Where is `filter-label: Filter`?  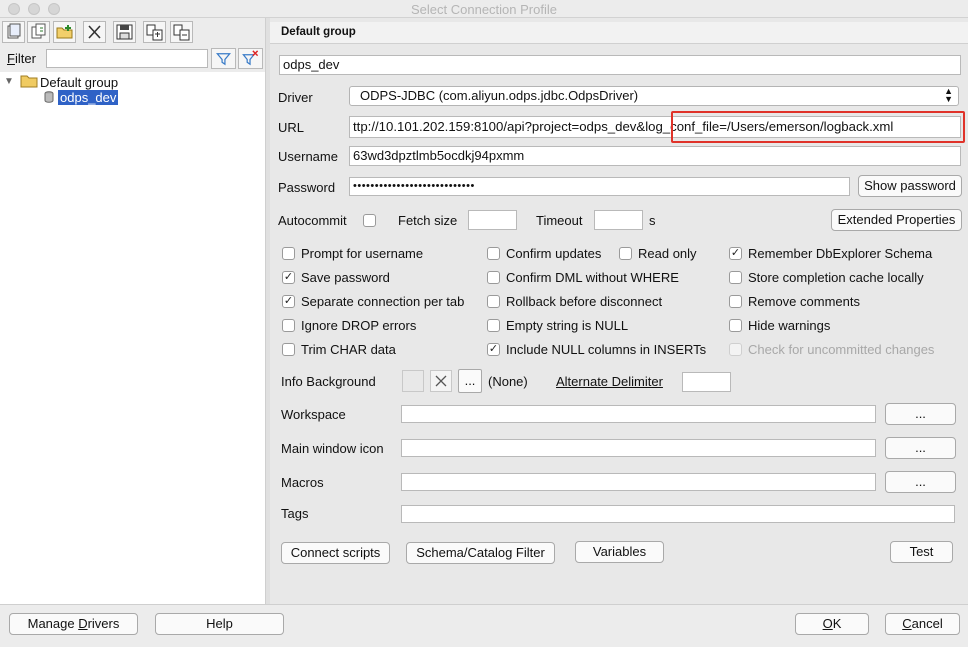 filter-label: Filter is located at coordinates (21, 58).